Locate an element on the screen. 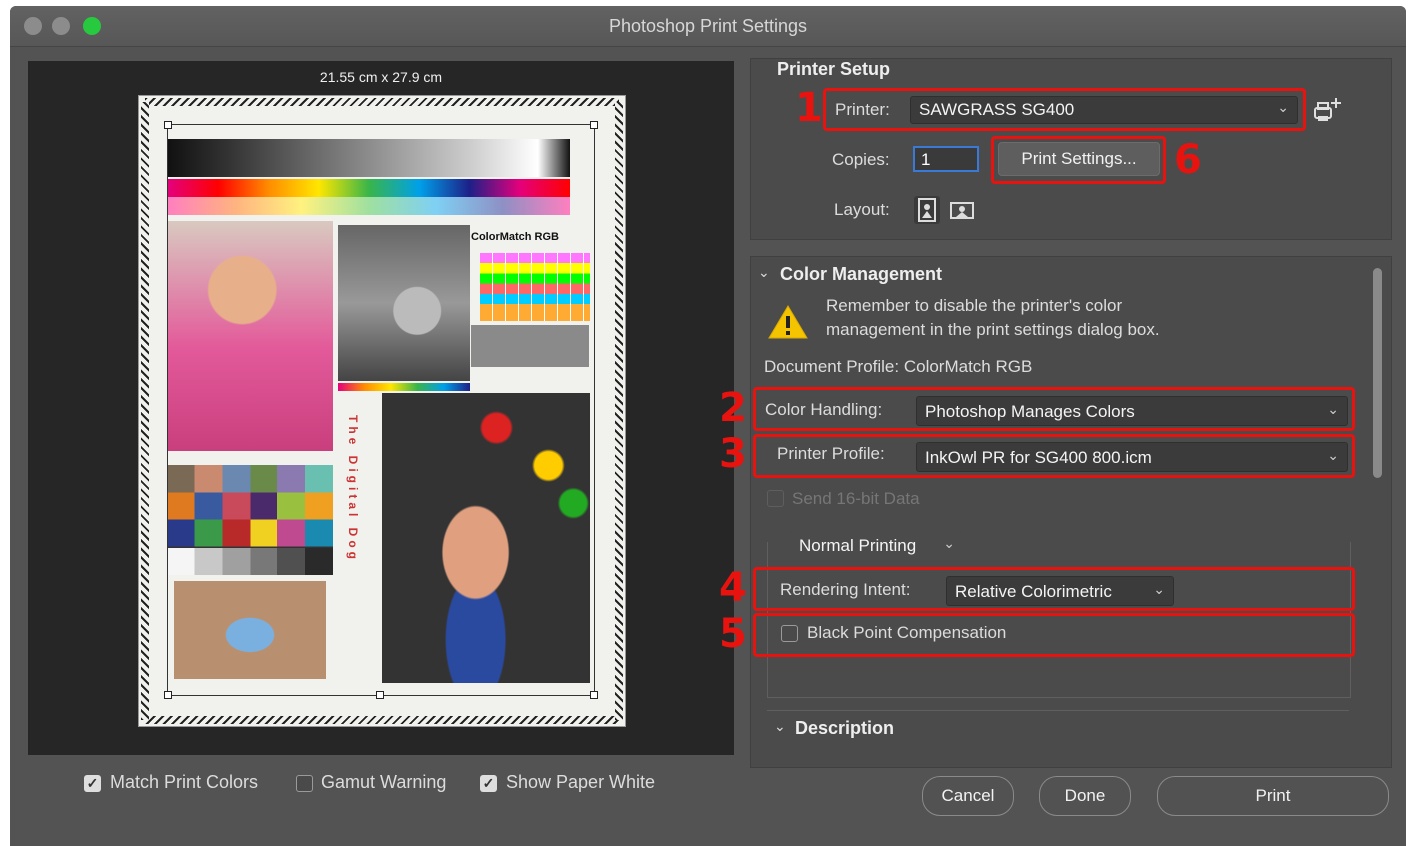  hand-with-beads-photo is located at coordinates (486, 538).